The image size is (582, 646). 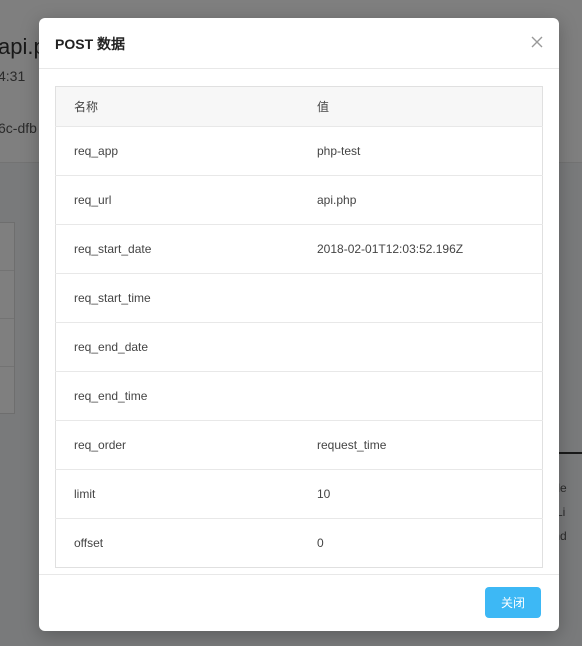 I want to click on row-value: php-test, so click(x=421, y=151).